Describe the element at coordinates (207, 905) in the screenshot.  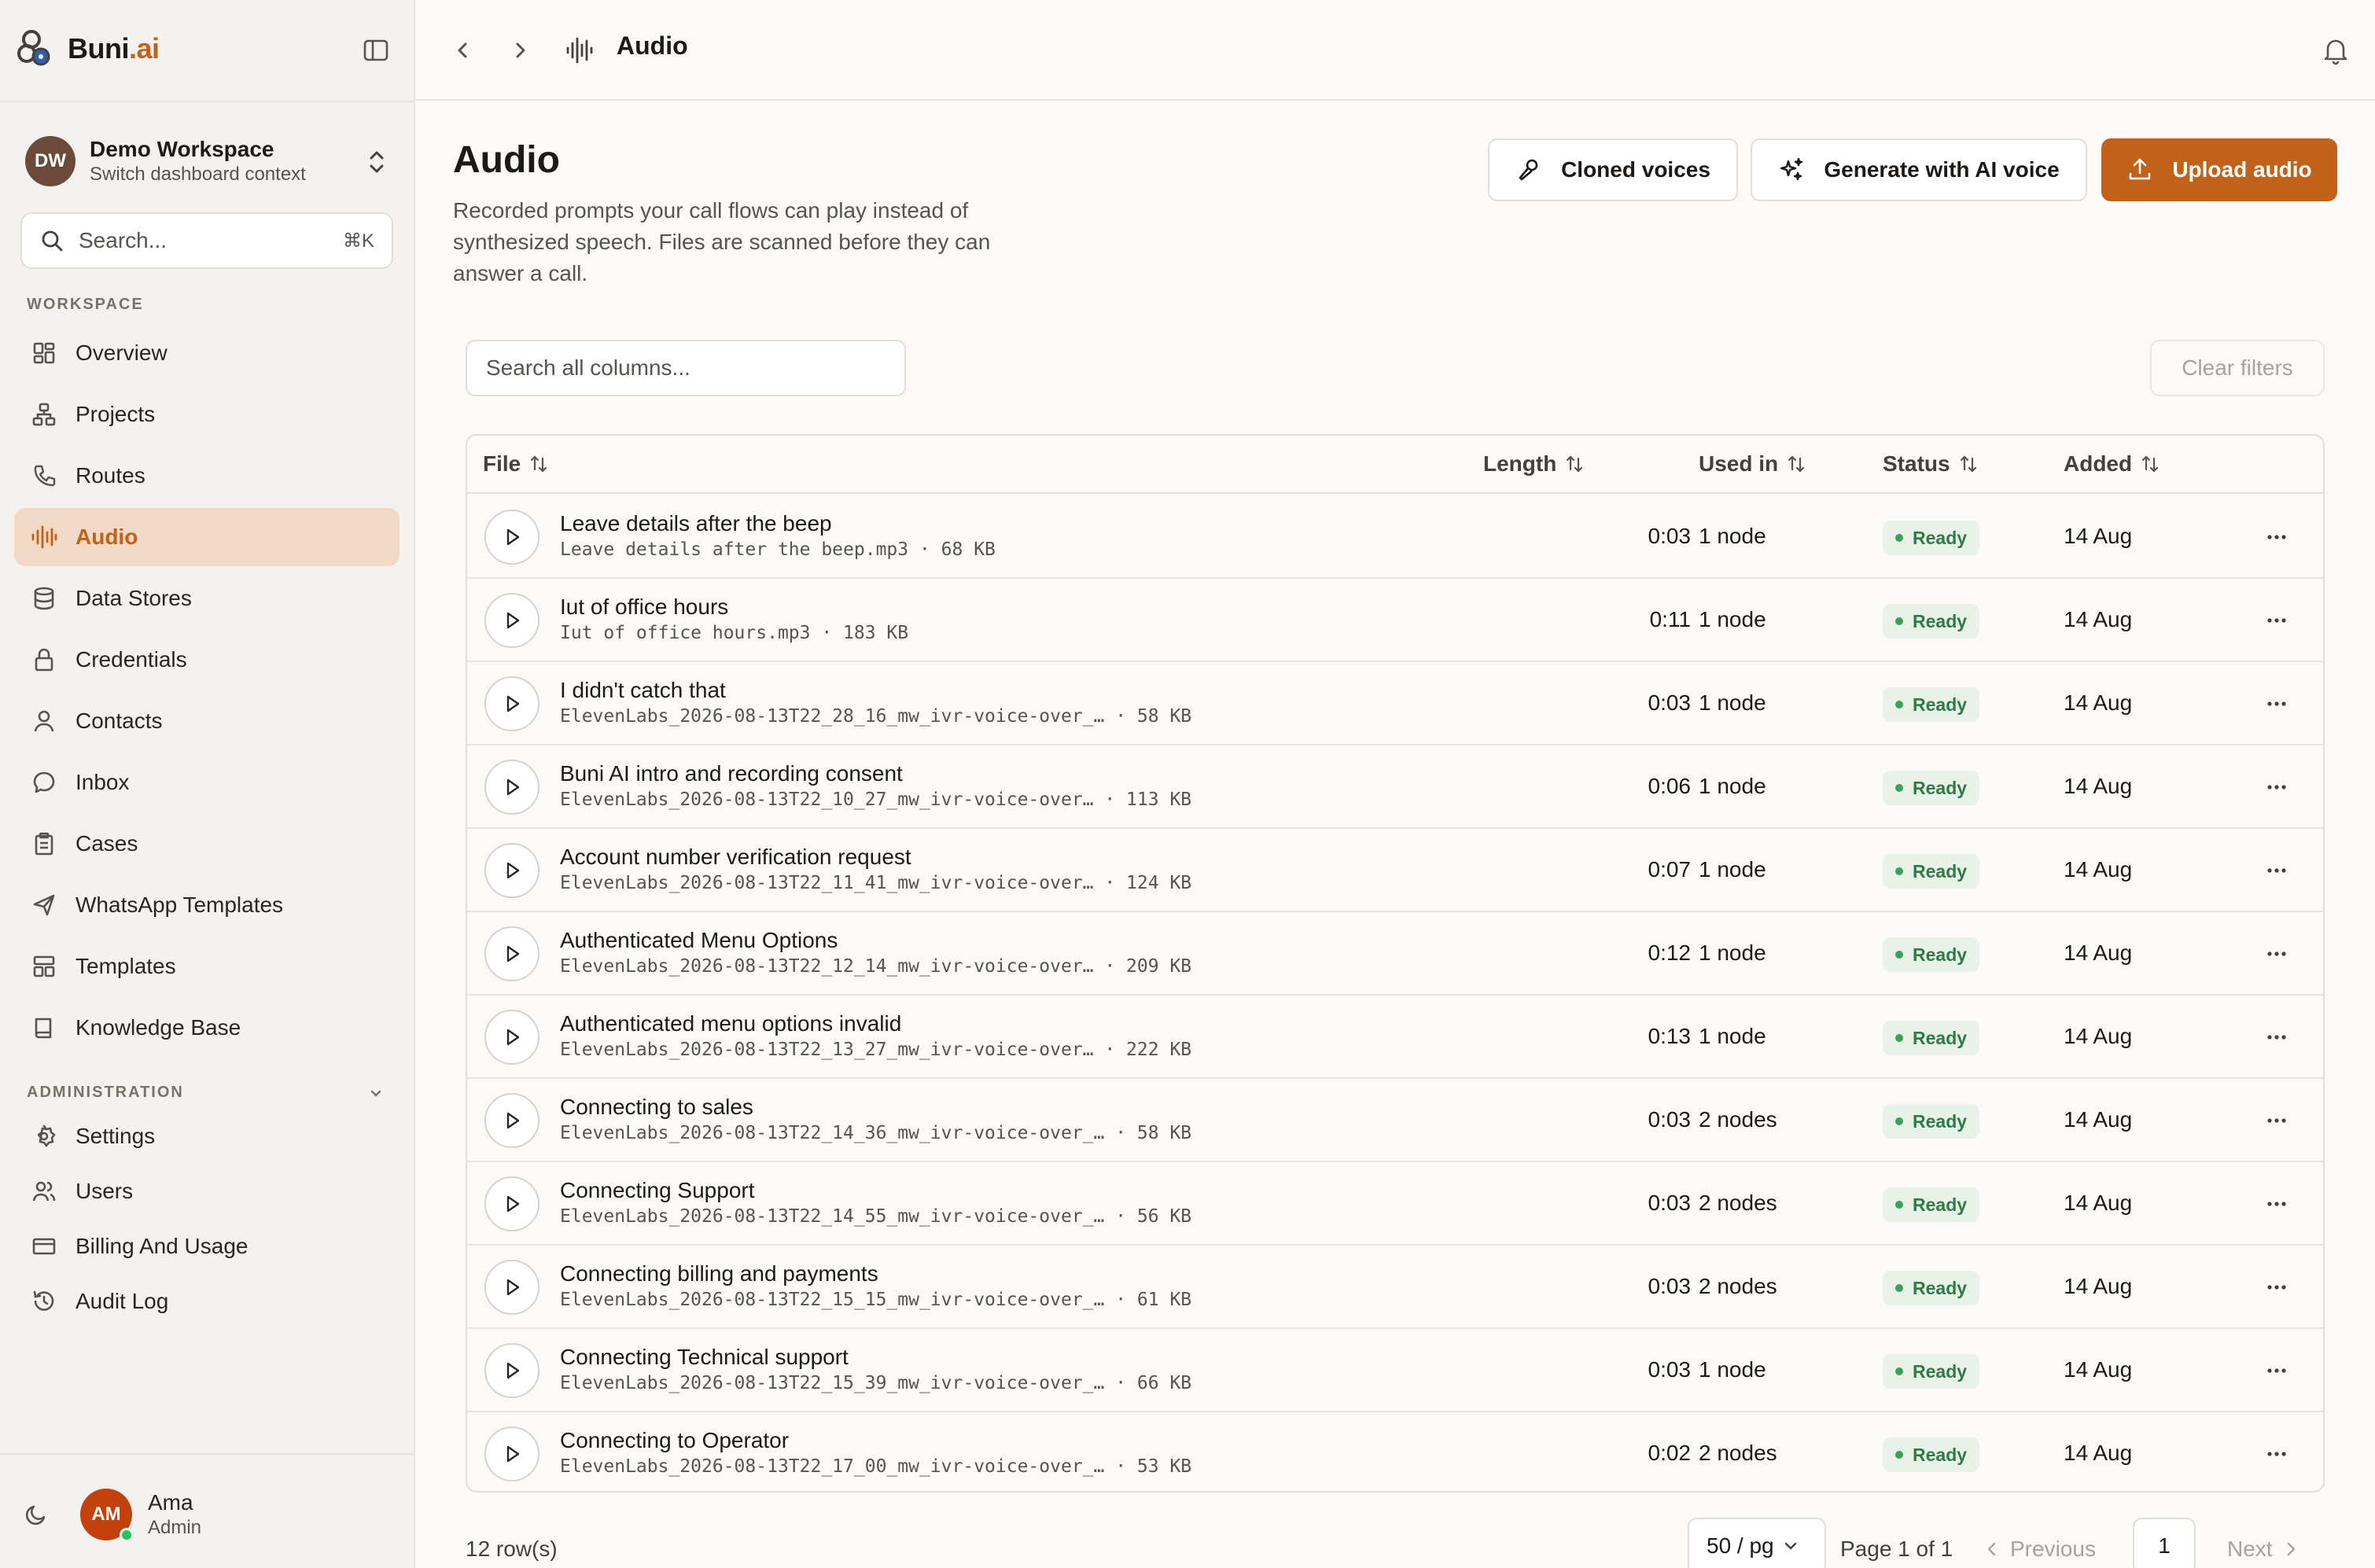
I see `sidebar-item-whatsapp-templates: WhatsApp Templates` at that location.